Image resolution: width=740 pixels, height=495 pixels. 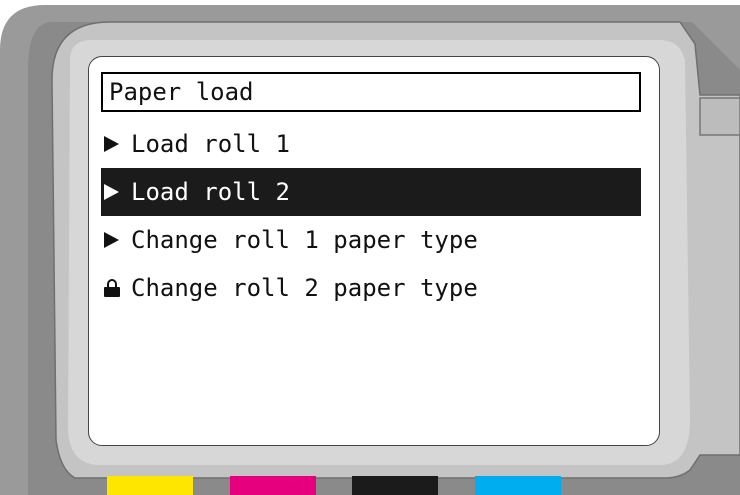 I want to click on menu-item-load-roll-1: Load roll 1, so click(x=371, y=144).